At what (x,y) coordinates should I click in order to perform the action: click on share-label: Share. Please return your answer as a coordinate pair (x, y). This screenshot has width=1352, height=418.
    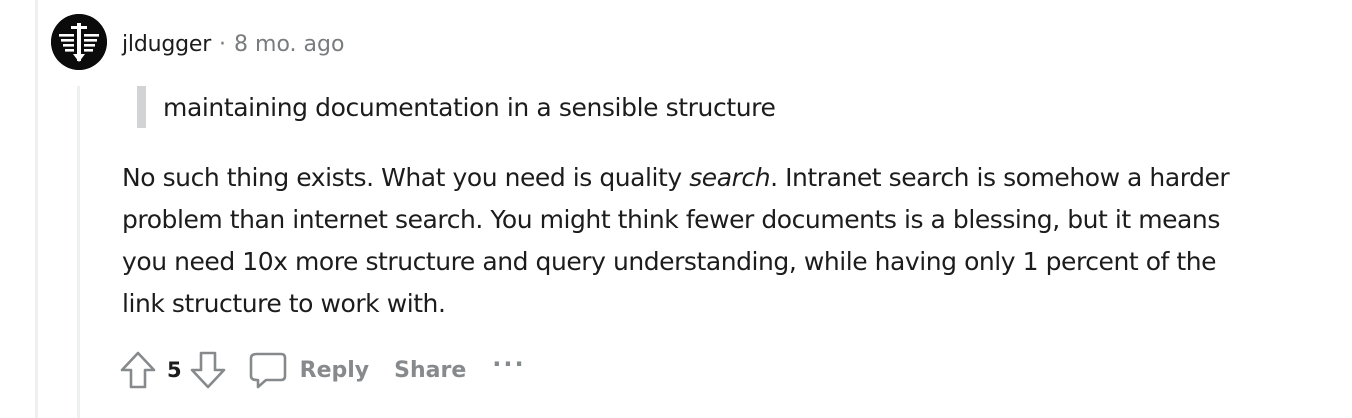
    Looking at the image, I should click on (430, 370).